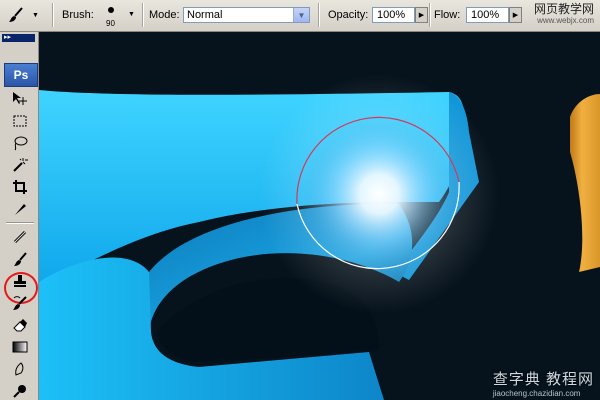 This screenshot has height=400, width=600. I want to click on magic-wand-icon, so click(20, 165).